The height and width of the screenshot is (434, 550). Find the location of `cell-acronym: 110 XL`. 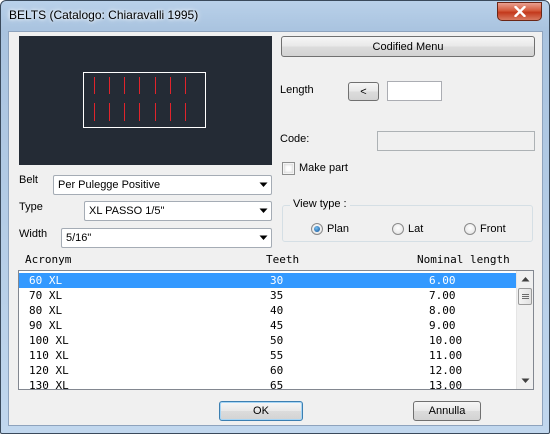

cell-acronym: 110 XL is located at coordinates (49, 355).